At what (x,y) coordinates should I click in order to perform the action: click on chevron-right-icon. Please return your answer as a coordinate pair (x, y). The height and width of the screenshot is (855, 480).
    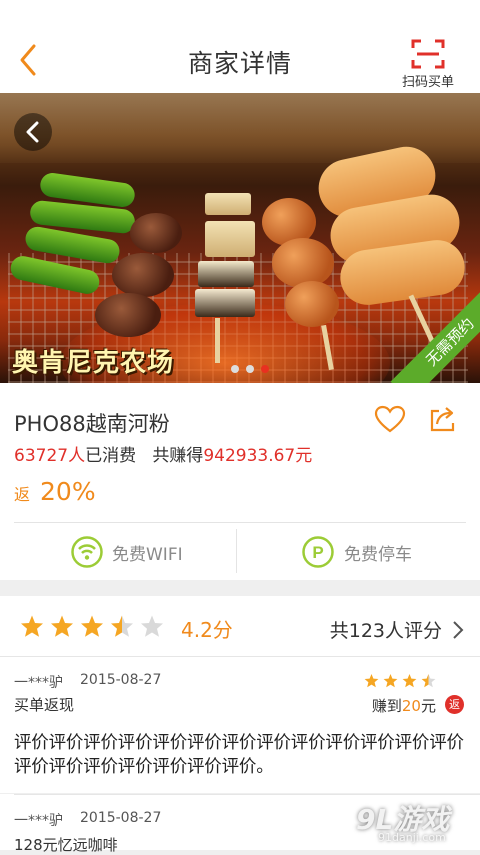
    Looking at the image, I should click on (458, 630).